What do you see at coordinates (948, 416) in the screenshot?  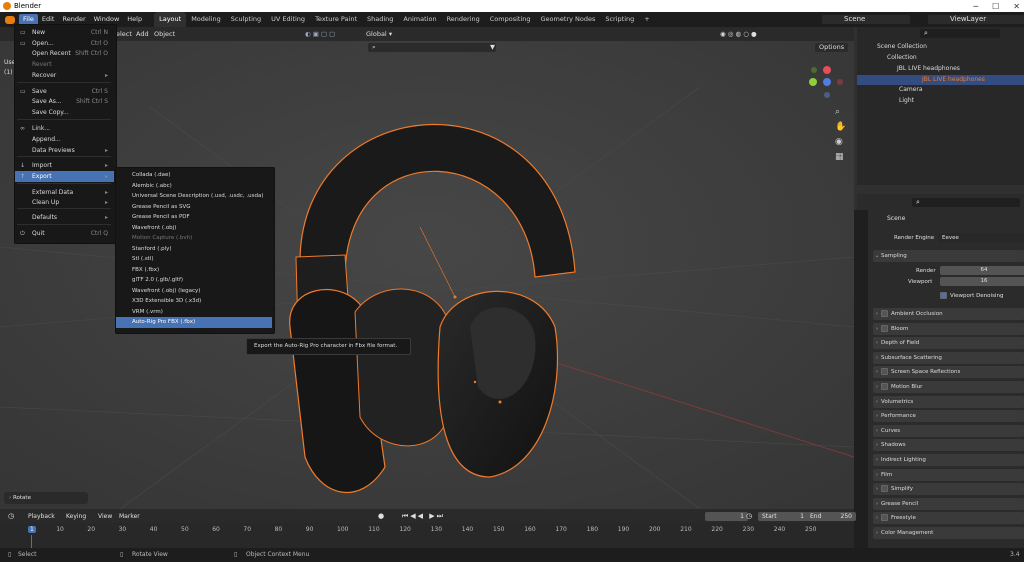 I see `panel-performance: › Performance` at bounding box center [948, 416].